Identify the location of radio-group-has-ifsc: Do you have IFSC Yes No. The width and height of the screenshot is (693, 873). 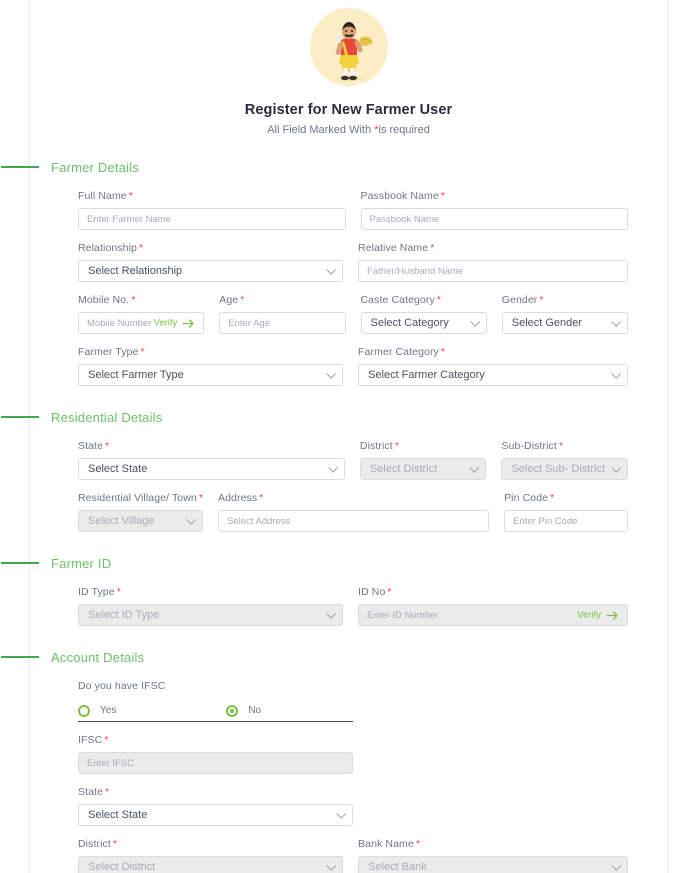
(360, 701).